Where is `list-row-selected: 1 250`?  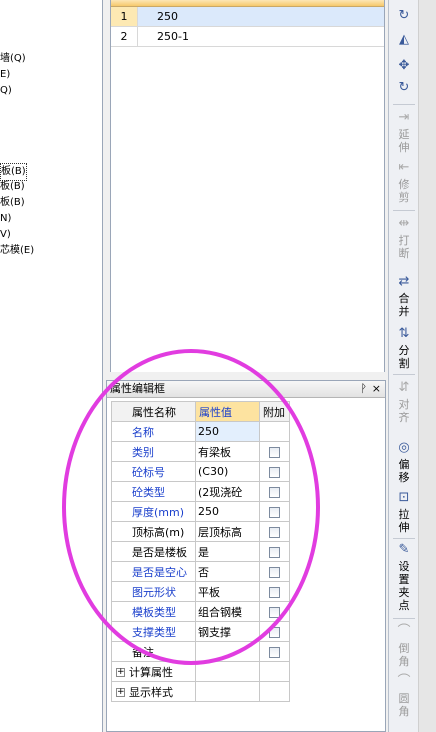
list-row-selected: 1 250 is located at coordinates (247, 17).